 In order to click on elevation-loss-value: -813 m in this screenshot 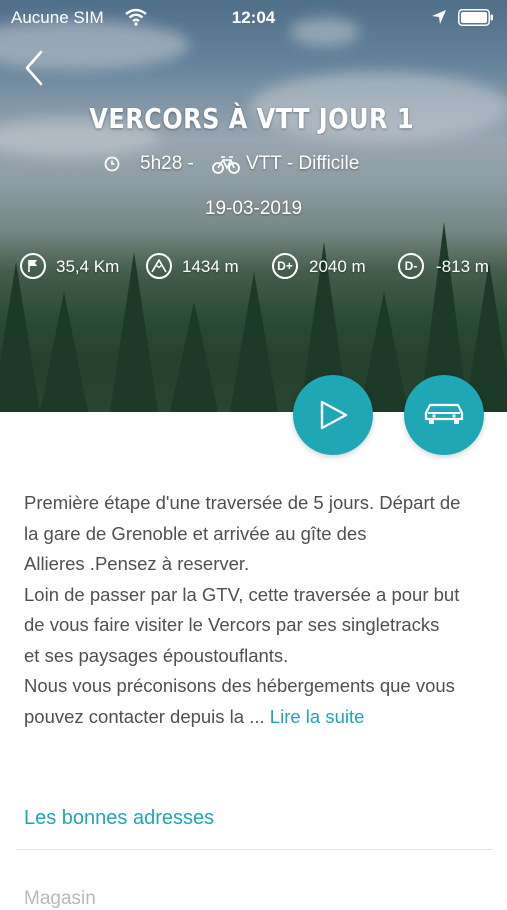, I will do `click(462, 266)`.